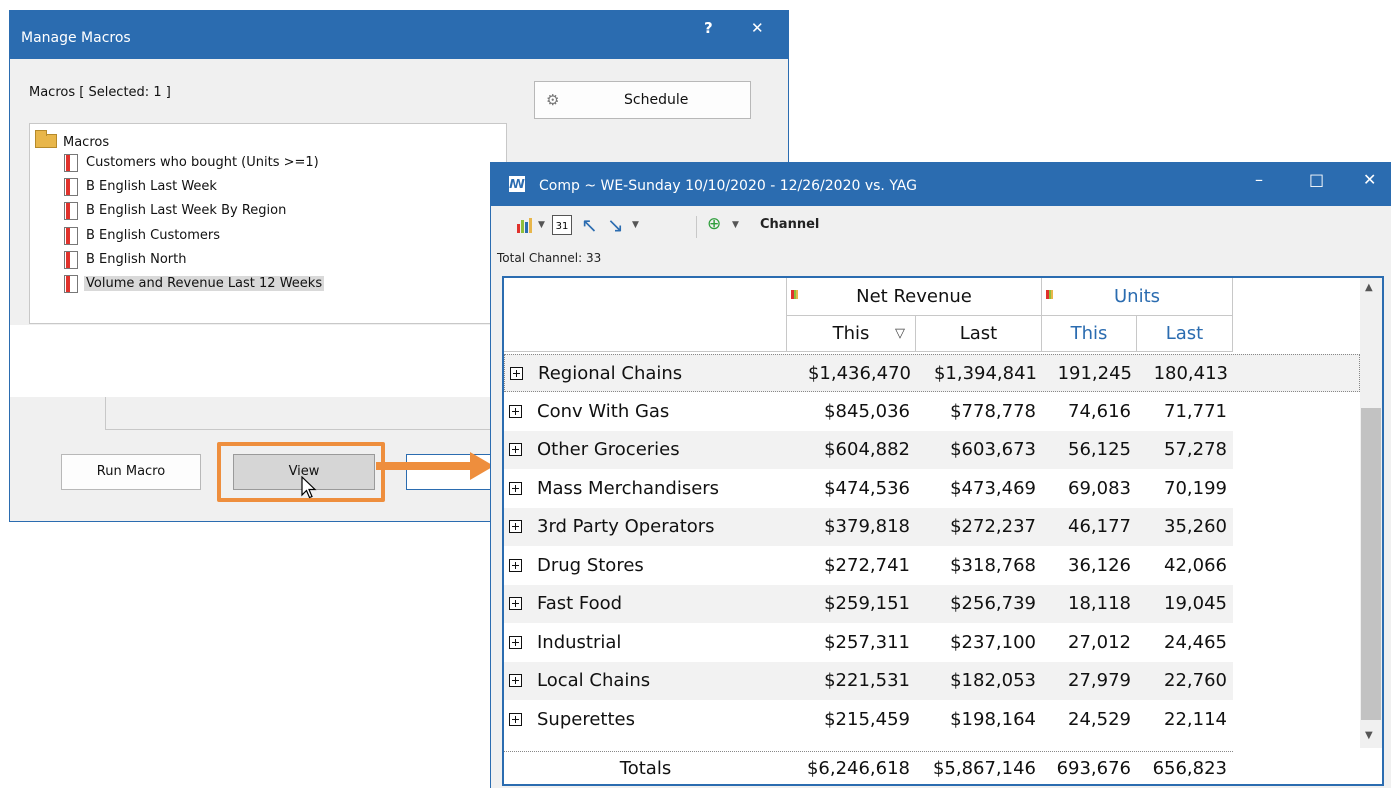 The height and width of the screenshot is (788, 1391). I want to click on arrow-up-left-icon: ↖, so click(589, 225).